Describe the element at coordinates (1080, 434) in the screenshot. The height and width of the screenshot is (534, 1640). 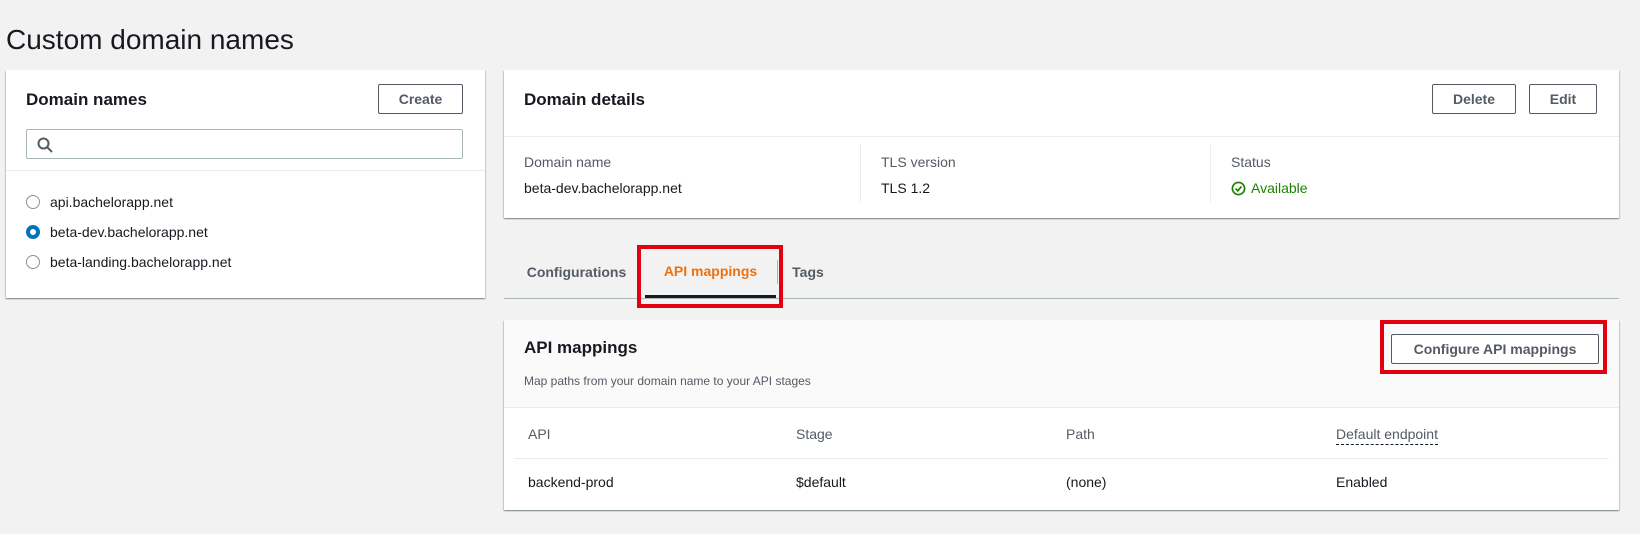
I see `column-header-path: Path` at that location.